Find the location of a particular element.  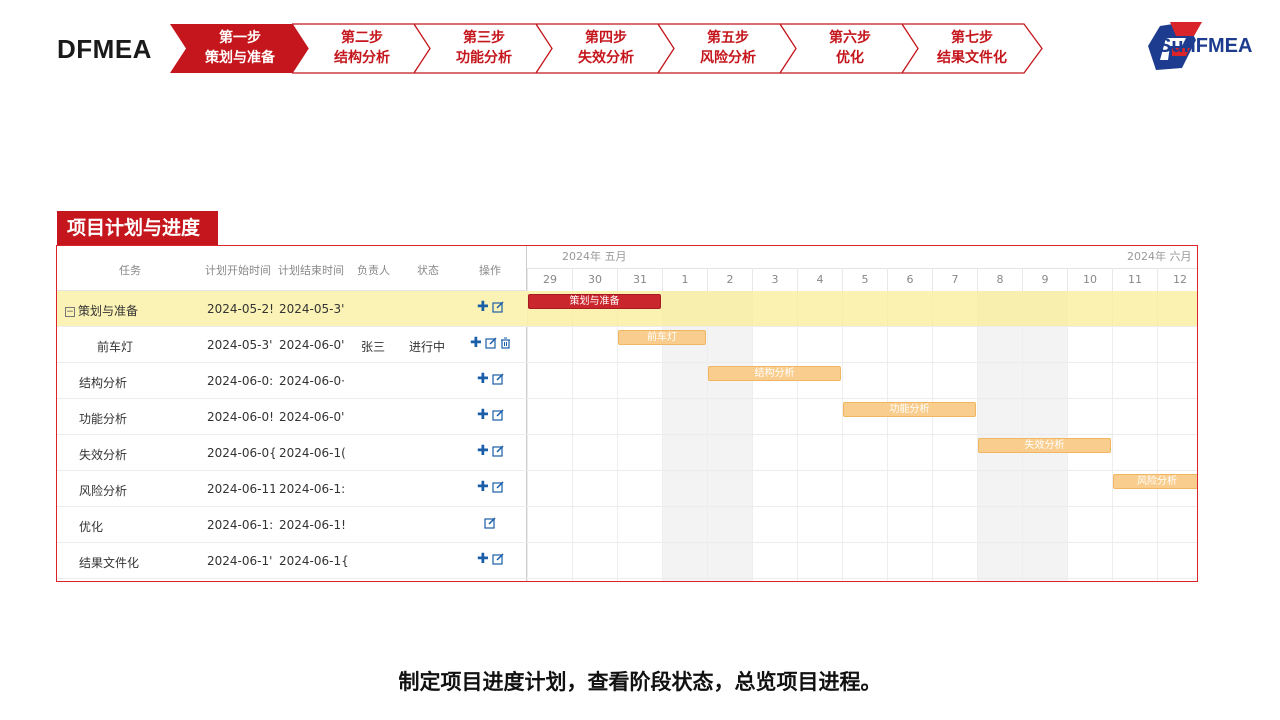

day-label: 9 is located at coordinates (1044, 279).